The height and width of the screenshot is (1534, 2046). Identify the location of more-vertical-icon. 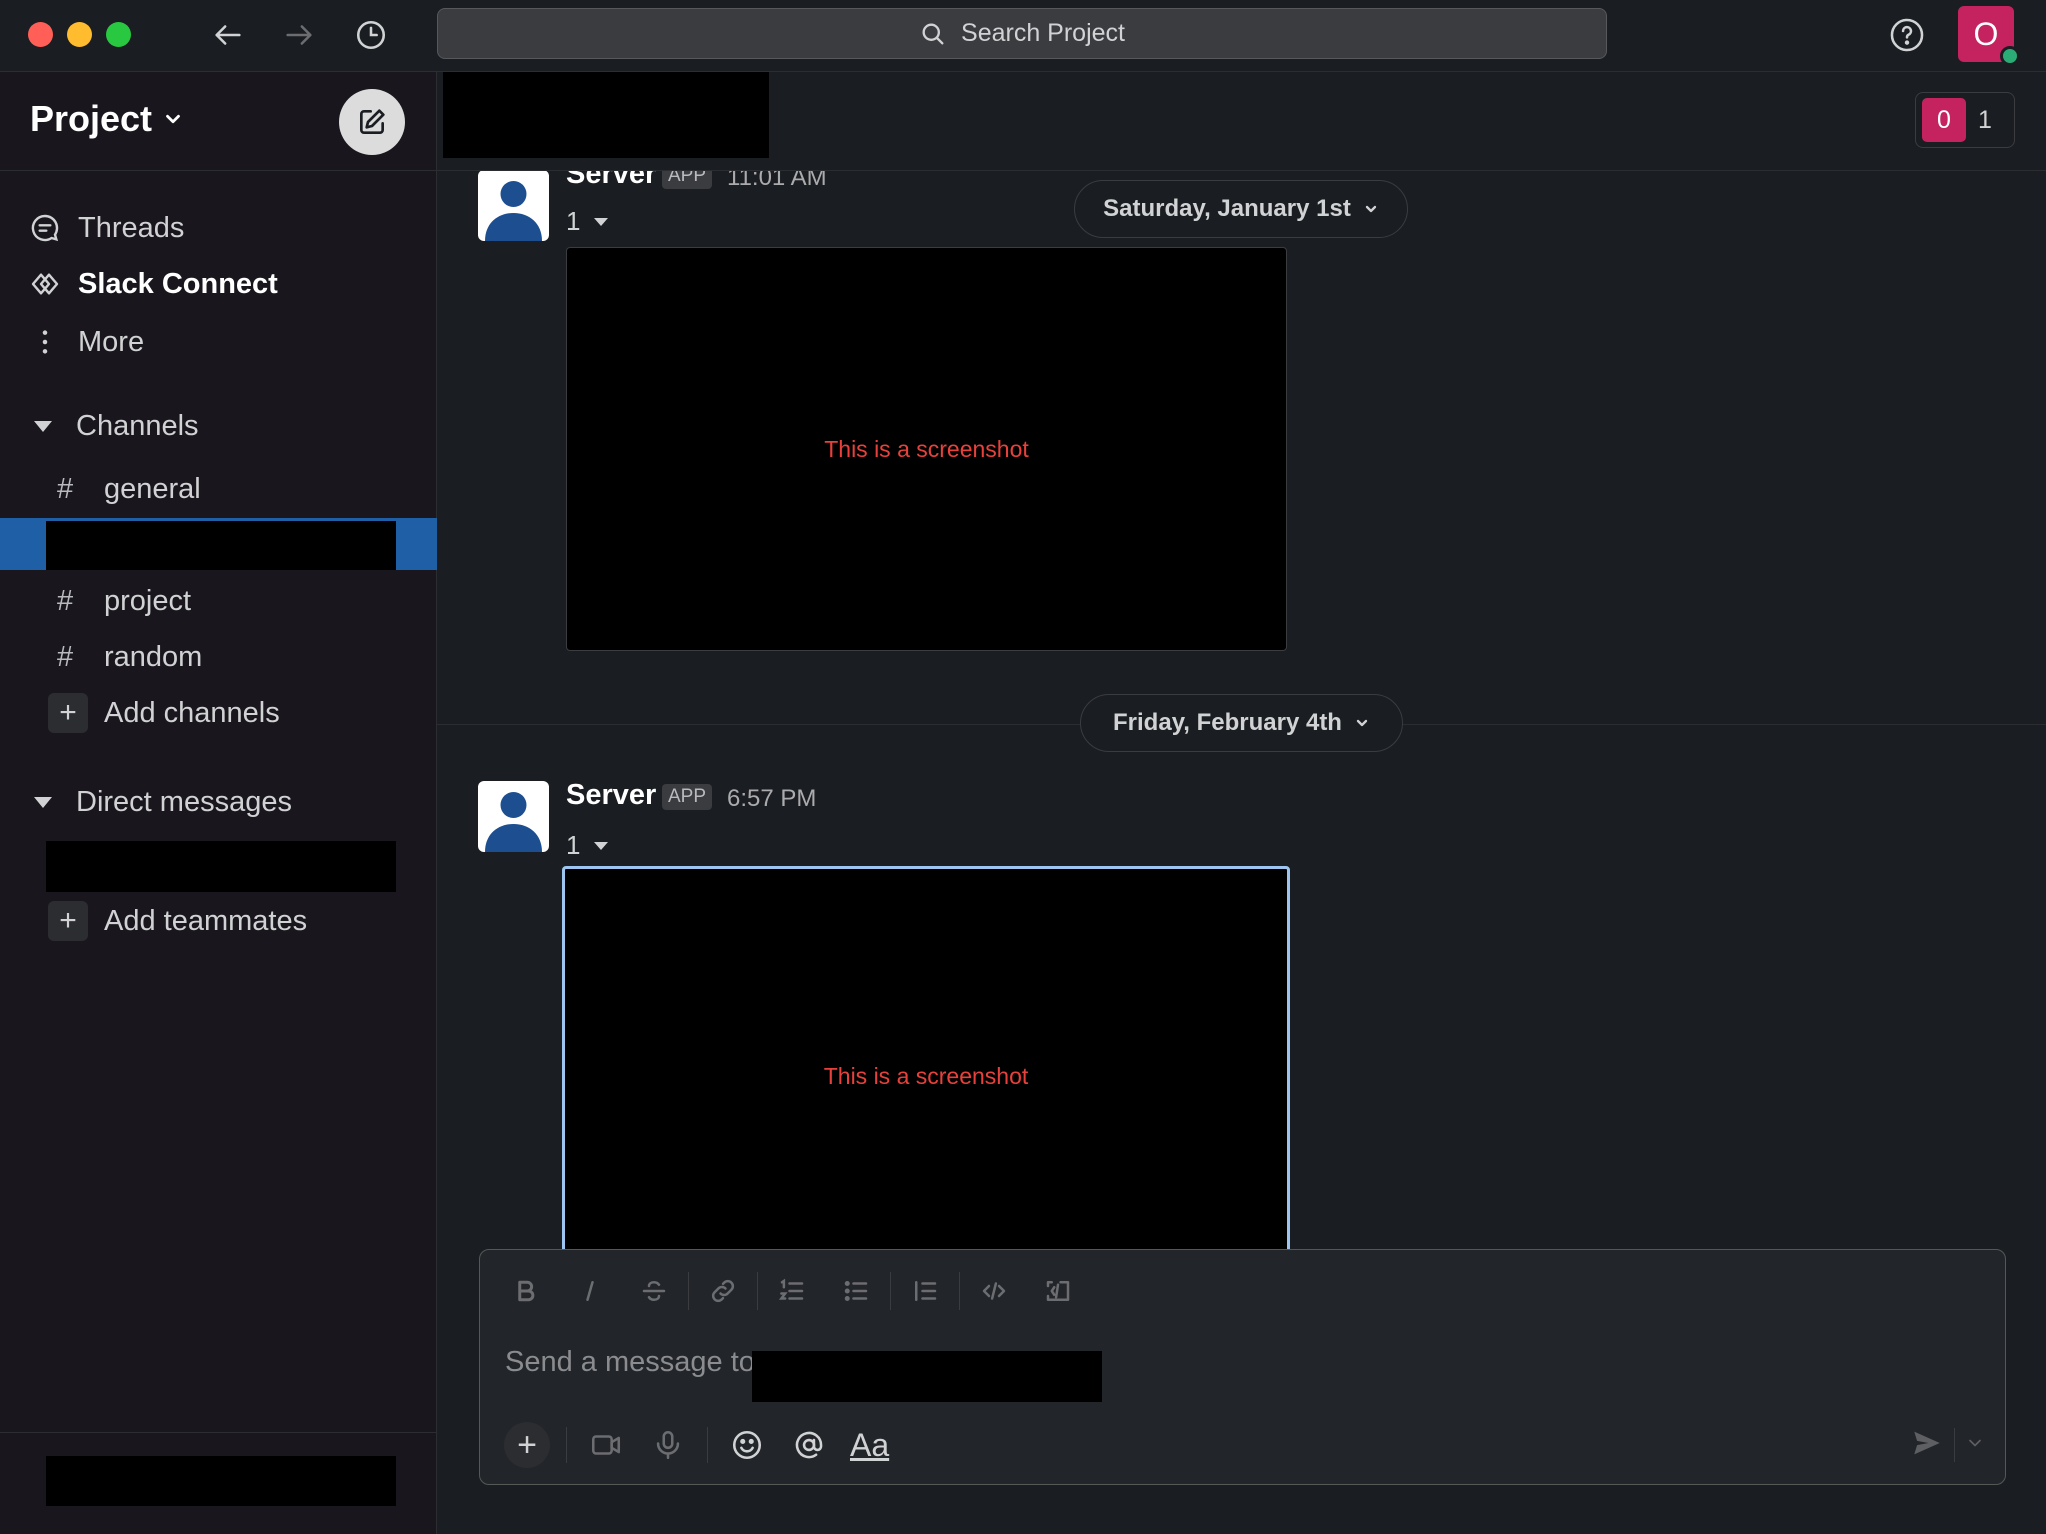
(45, 342).